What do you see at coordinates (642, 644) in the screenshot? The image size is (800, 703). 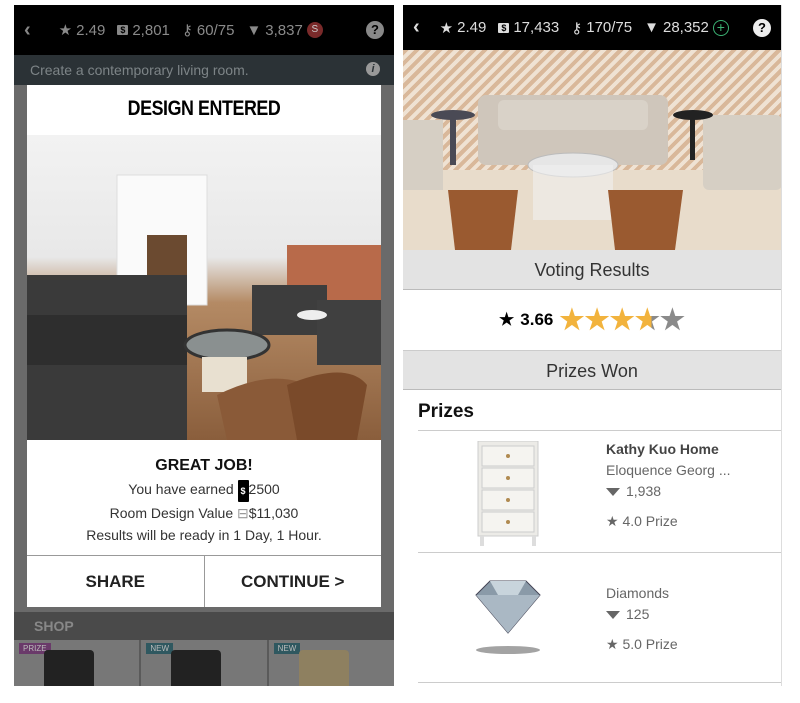 I see `prize-level: ★ 5.0 Prize` at bounding box center [642, 644].